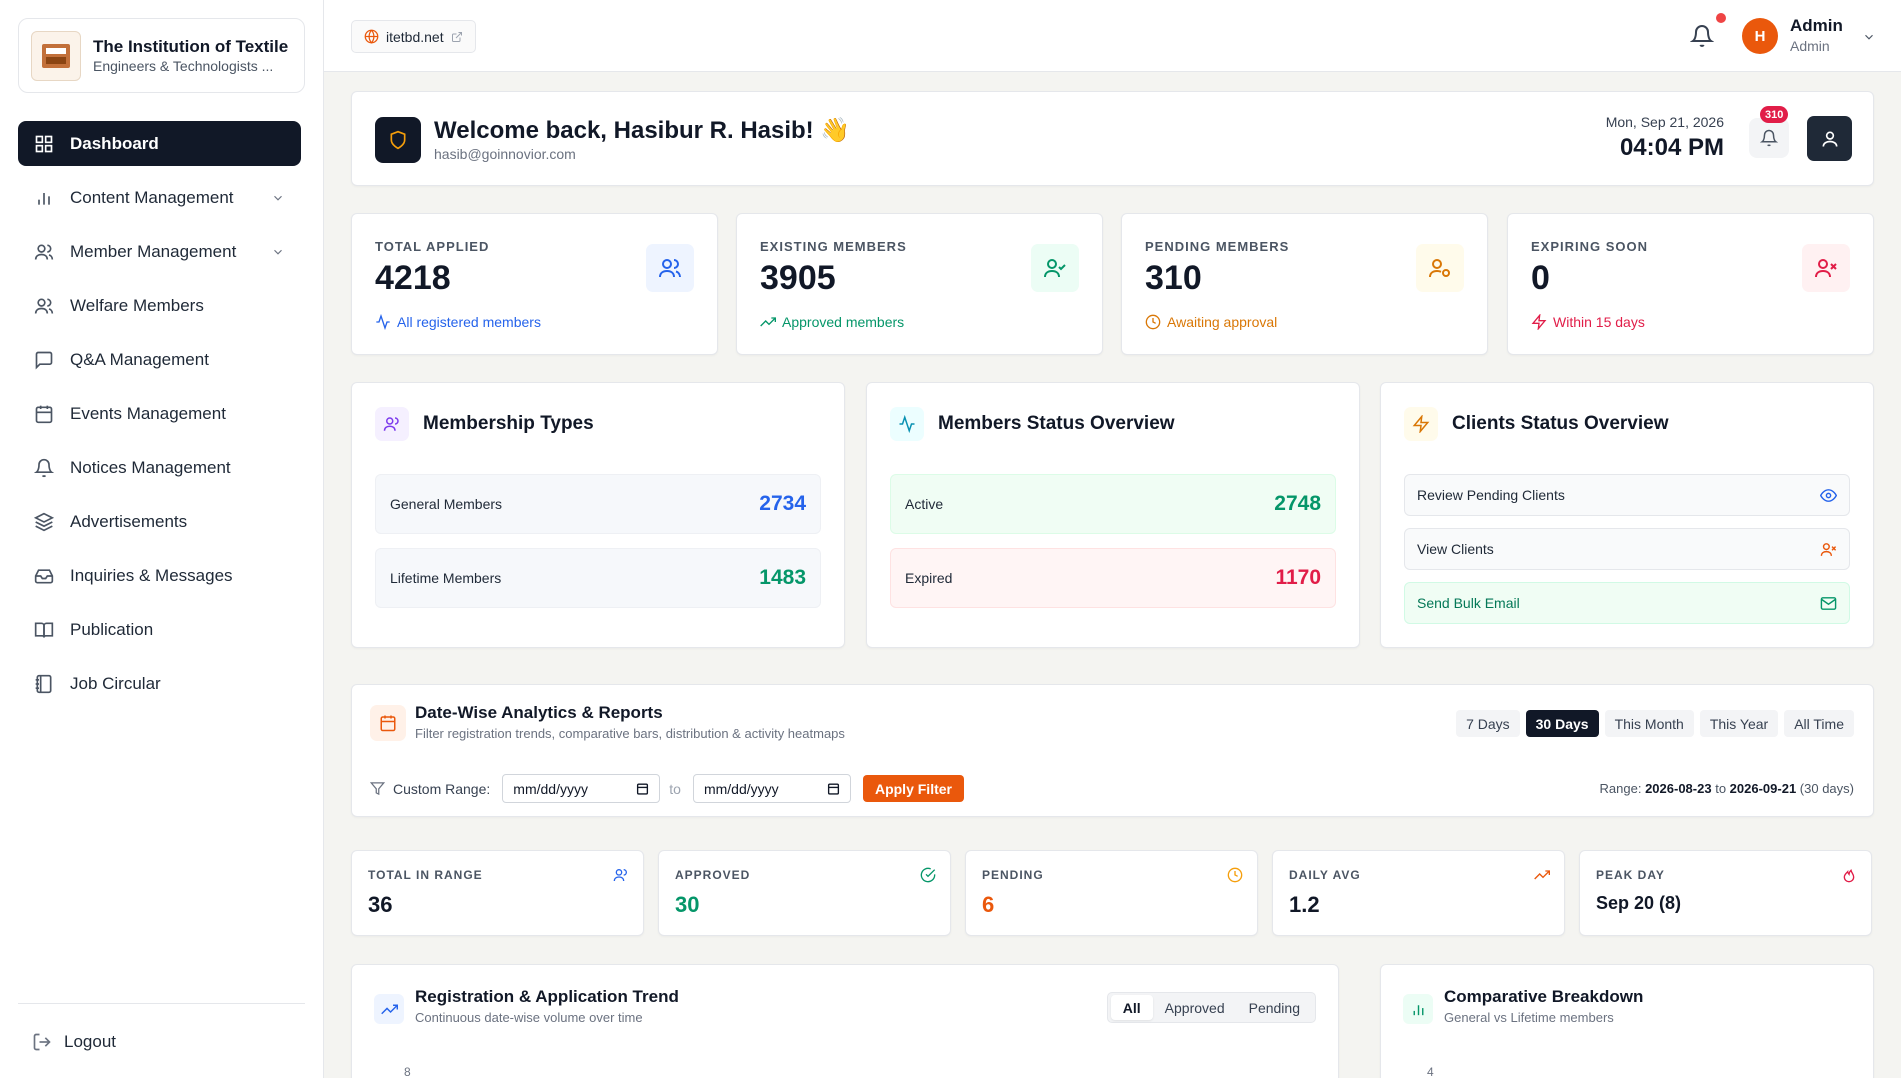 The width and height of the screenshot is (1901, 1078). I want to click on mini-stat-label: TOTAL IN RANGE, so click(425, 875).